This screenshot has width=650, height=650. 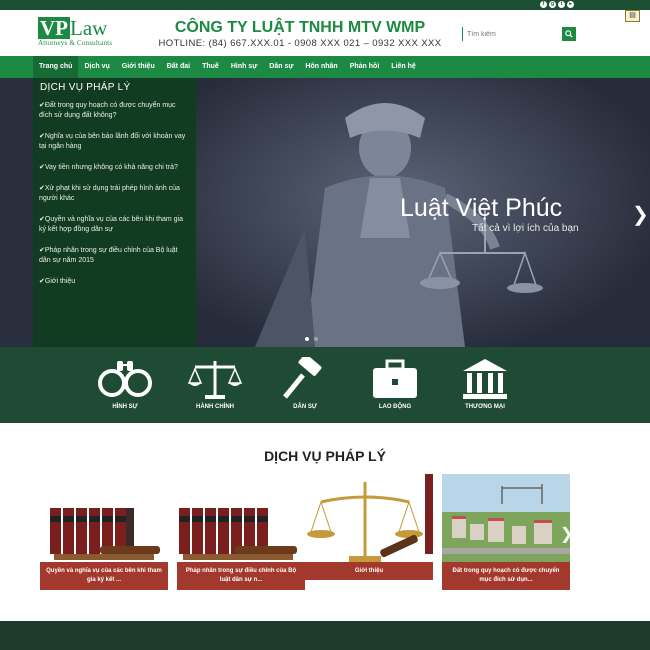 What do you see at coordinates (365, 67) in the screenshot?
I see `nav-item-feedback: Phản hồi` at bounding box center [365, 67].